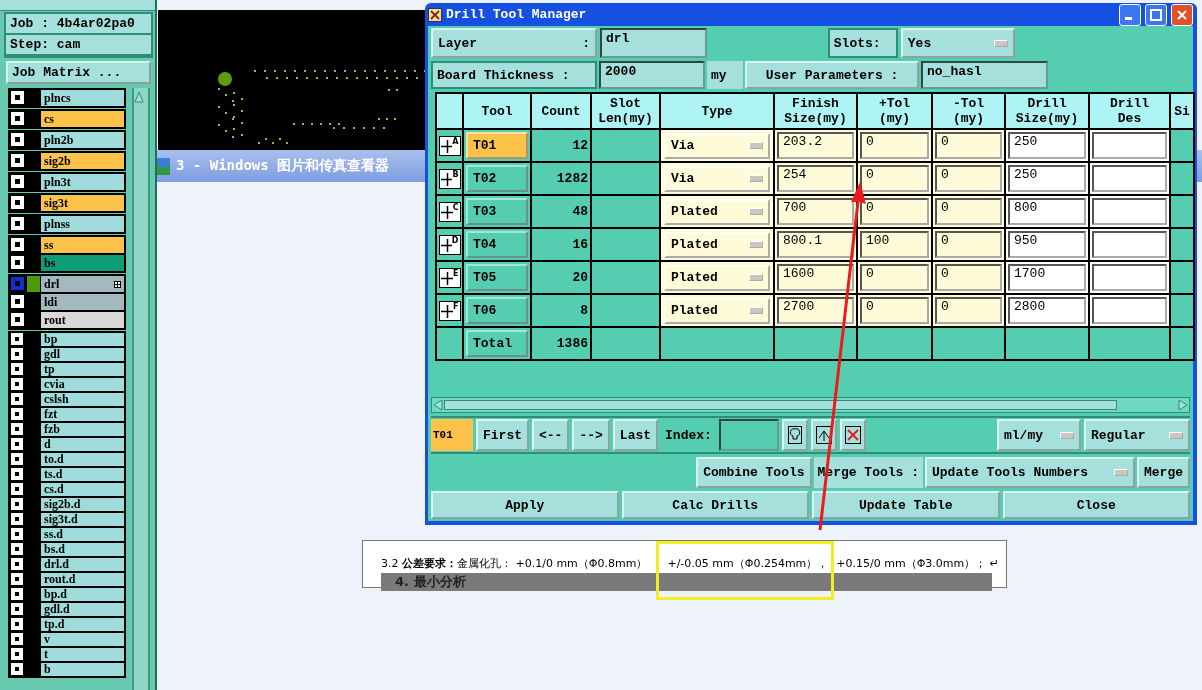 This screenshot has width=1202, height=690. What do you see at coordinates (82, 579) in the screenshot?
I see `layer-row: rout.d` at bounding box center [82, 579].